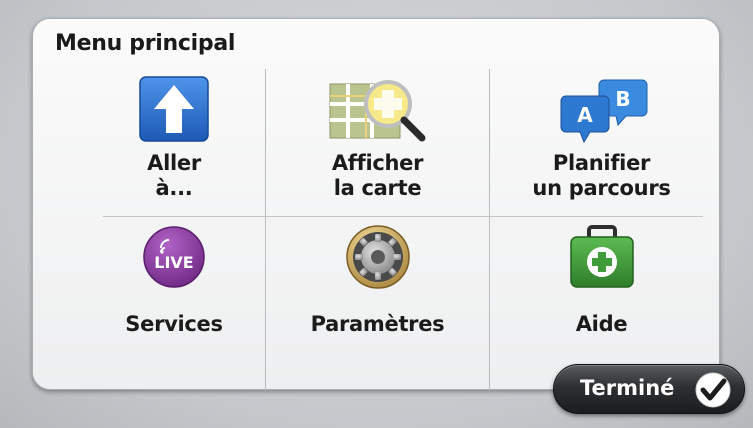 The height and width of the screenshot is (428, 753). What do you see at coordinates (377, 188) in the screenshot?
I see `menu-item-label: la carte` at bounding box center [377, 188].